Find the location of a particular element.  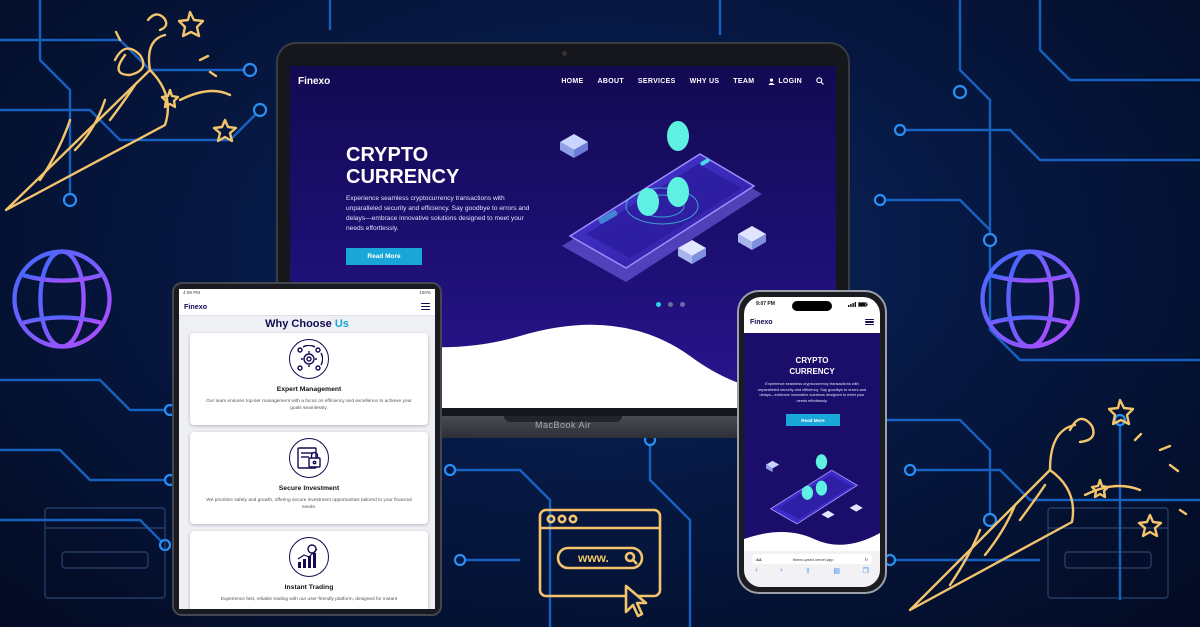

back-icon: ‹ is located at coordinates (756, 571).